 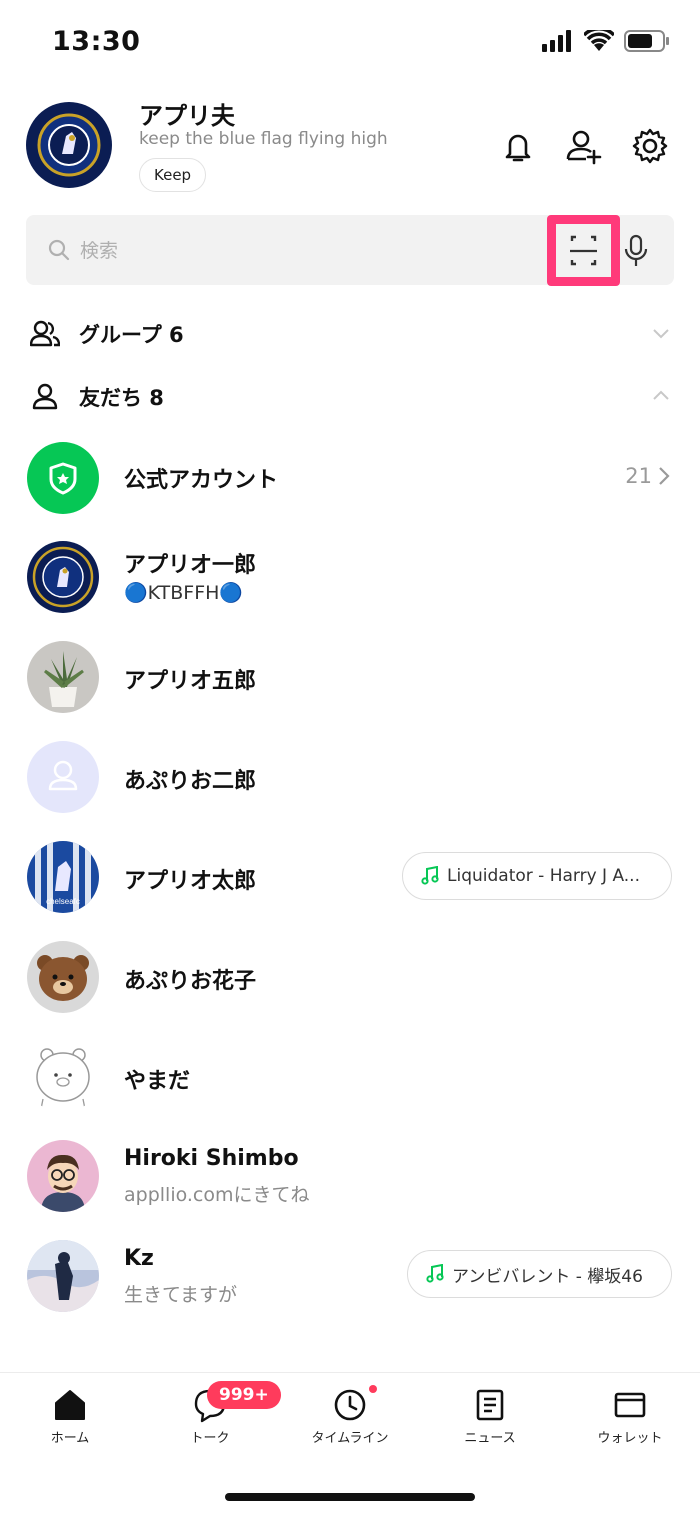 I want to click on tab-label: タイムライン, so click(x=350, y=1438).